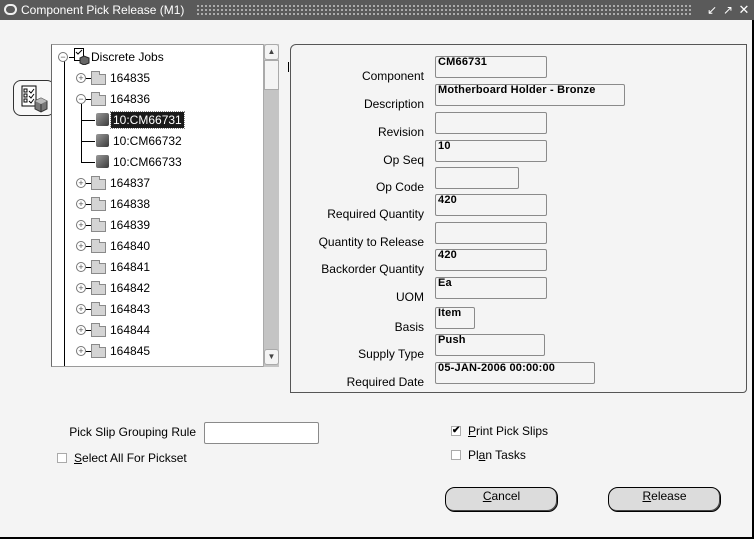 The image size is (754, 539). I want to click on scroll-up-icon: ▲, so click(271, 52).